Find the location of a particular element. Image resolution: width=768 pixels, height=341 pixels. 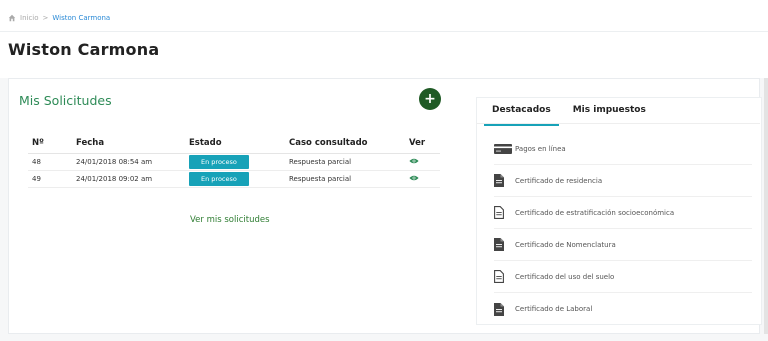

view-all-requests-link: Ver mis solicitudes is located at coordinates (230, 220).